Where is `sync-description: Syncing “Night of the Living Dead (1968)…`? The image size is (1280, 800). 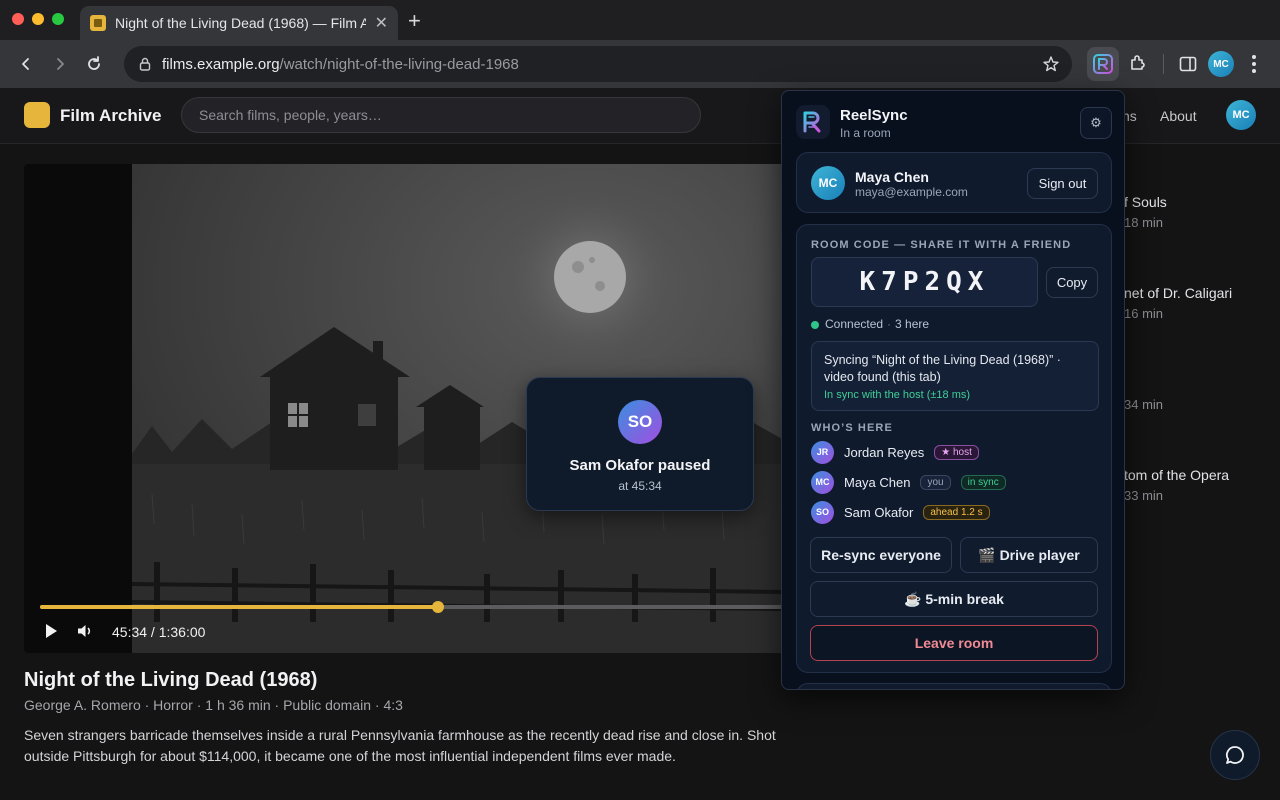
sync-description: Syncing “Night of the Living Dead (1968)… is located at coordinates (942, 368).